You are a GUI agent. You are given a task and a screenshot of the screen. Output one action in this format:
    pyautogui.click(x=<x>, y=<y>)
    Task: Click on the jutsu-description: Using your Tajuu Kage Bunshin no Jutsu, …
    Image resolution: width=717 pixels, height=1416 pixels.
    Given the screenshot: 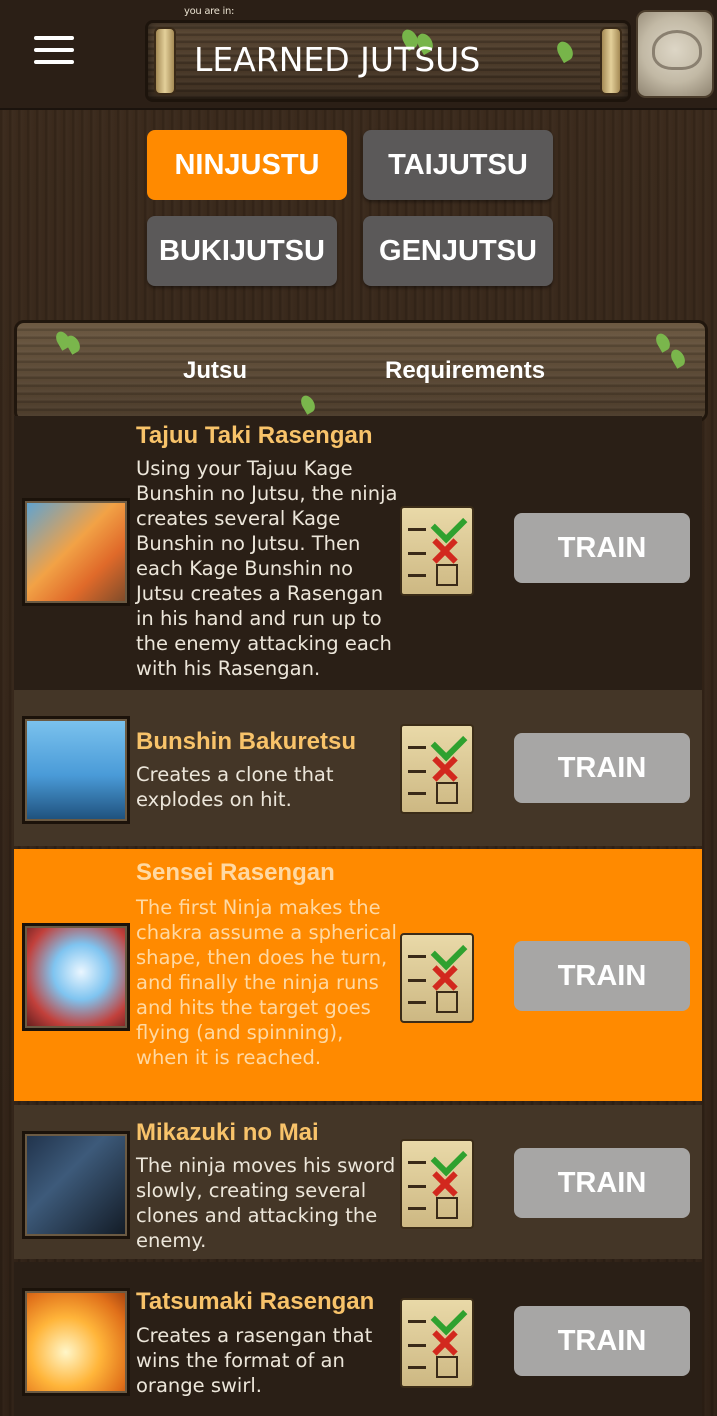 What is the action you would take?
    pyautogui.click(x=267, y=568)
    